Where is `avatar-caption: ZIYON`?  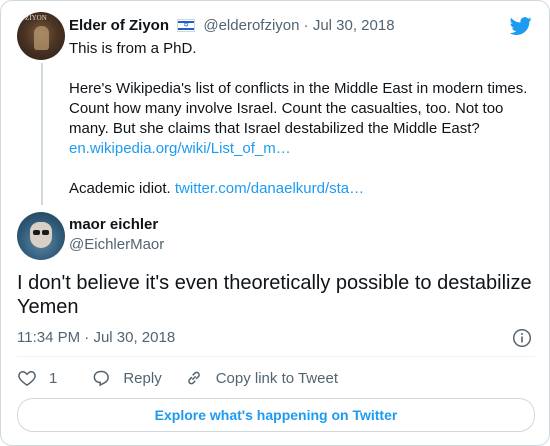
avatar-caption: ZIYON is located at coordinates (36, 18).